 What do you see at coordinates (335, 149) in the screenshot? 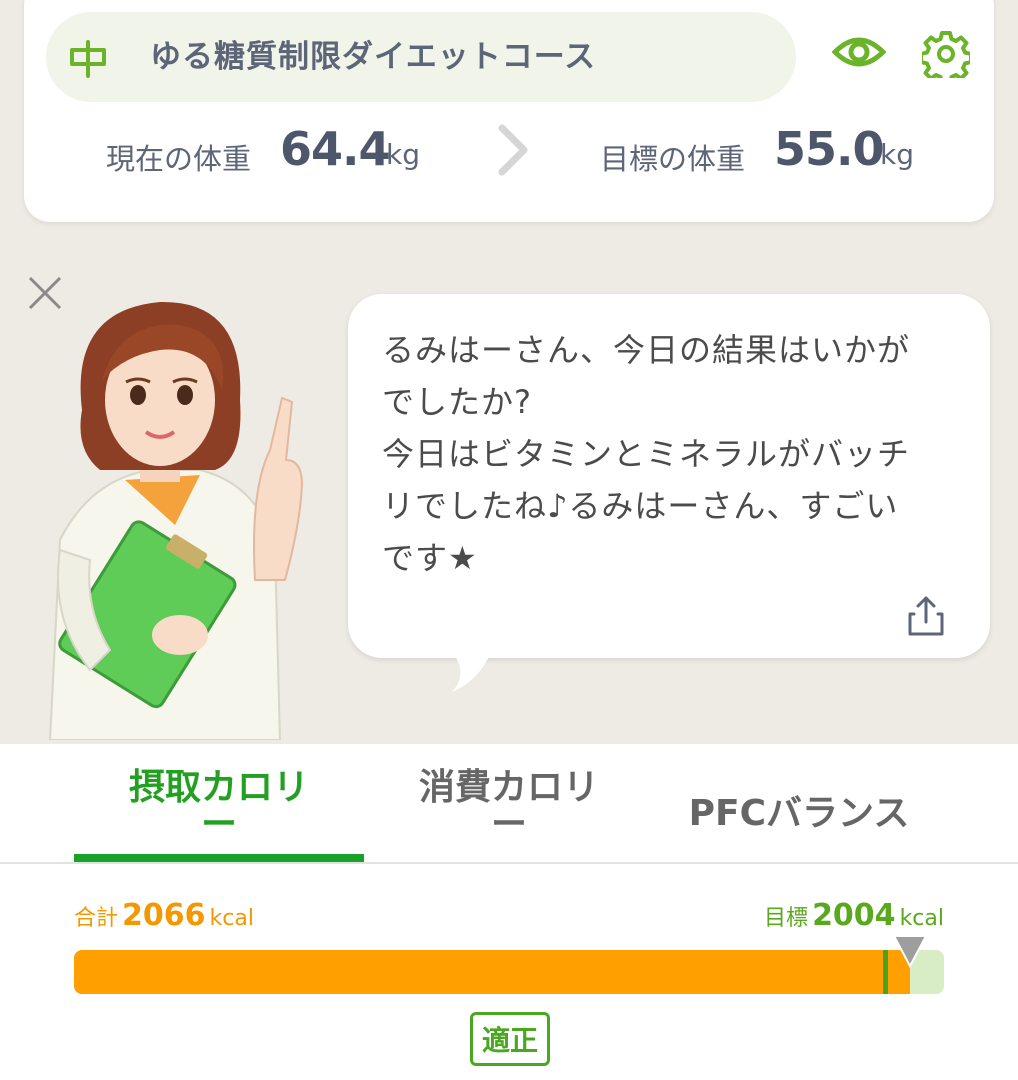
I see `current-weight-value: 64.4` at bounding box center [335, 149].